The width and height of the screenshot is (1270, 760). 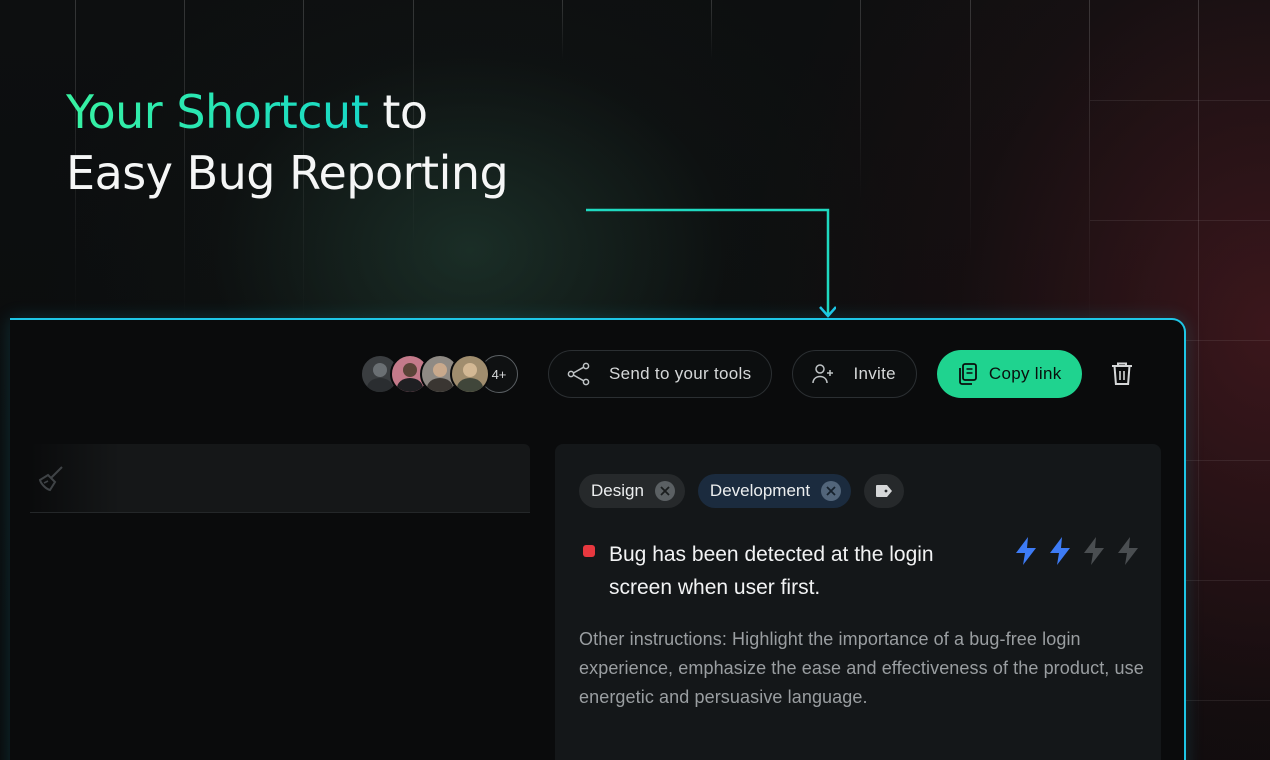 What do you see at coordinates (589, 551) in the screenshot?
I see `bug-status-indicator` at bounding box center [589, 551].